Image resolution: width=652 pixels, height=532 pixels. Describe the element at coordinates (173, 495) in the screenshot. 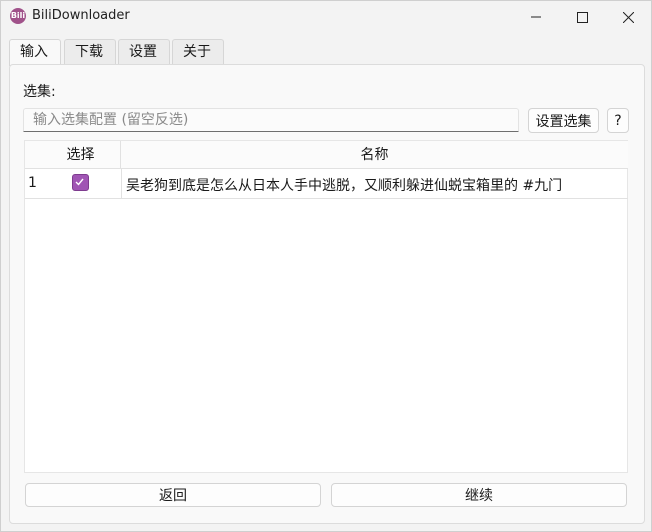

I see `back-button: 返回` at that location.